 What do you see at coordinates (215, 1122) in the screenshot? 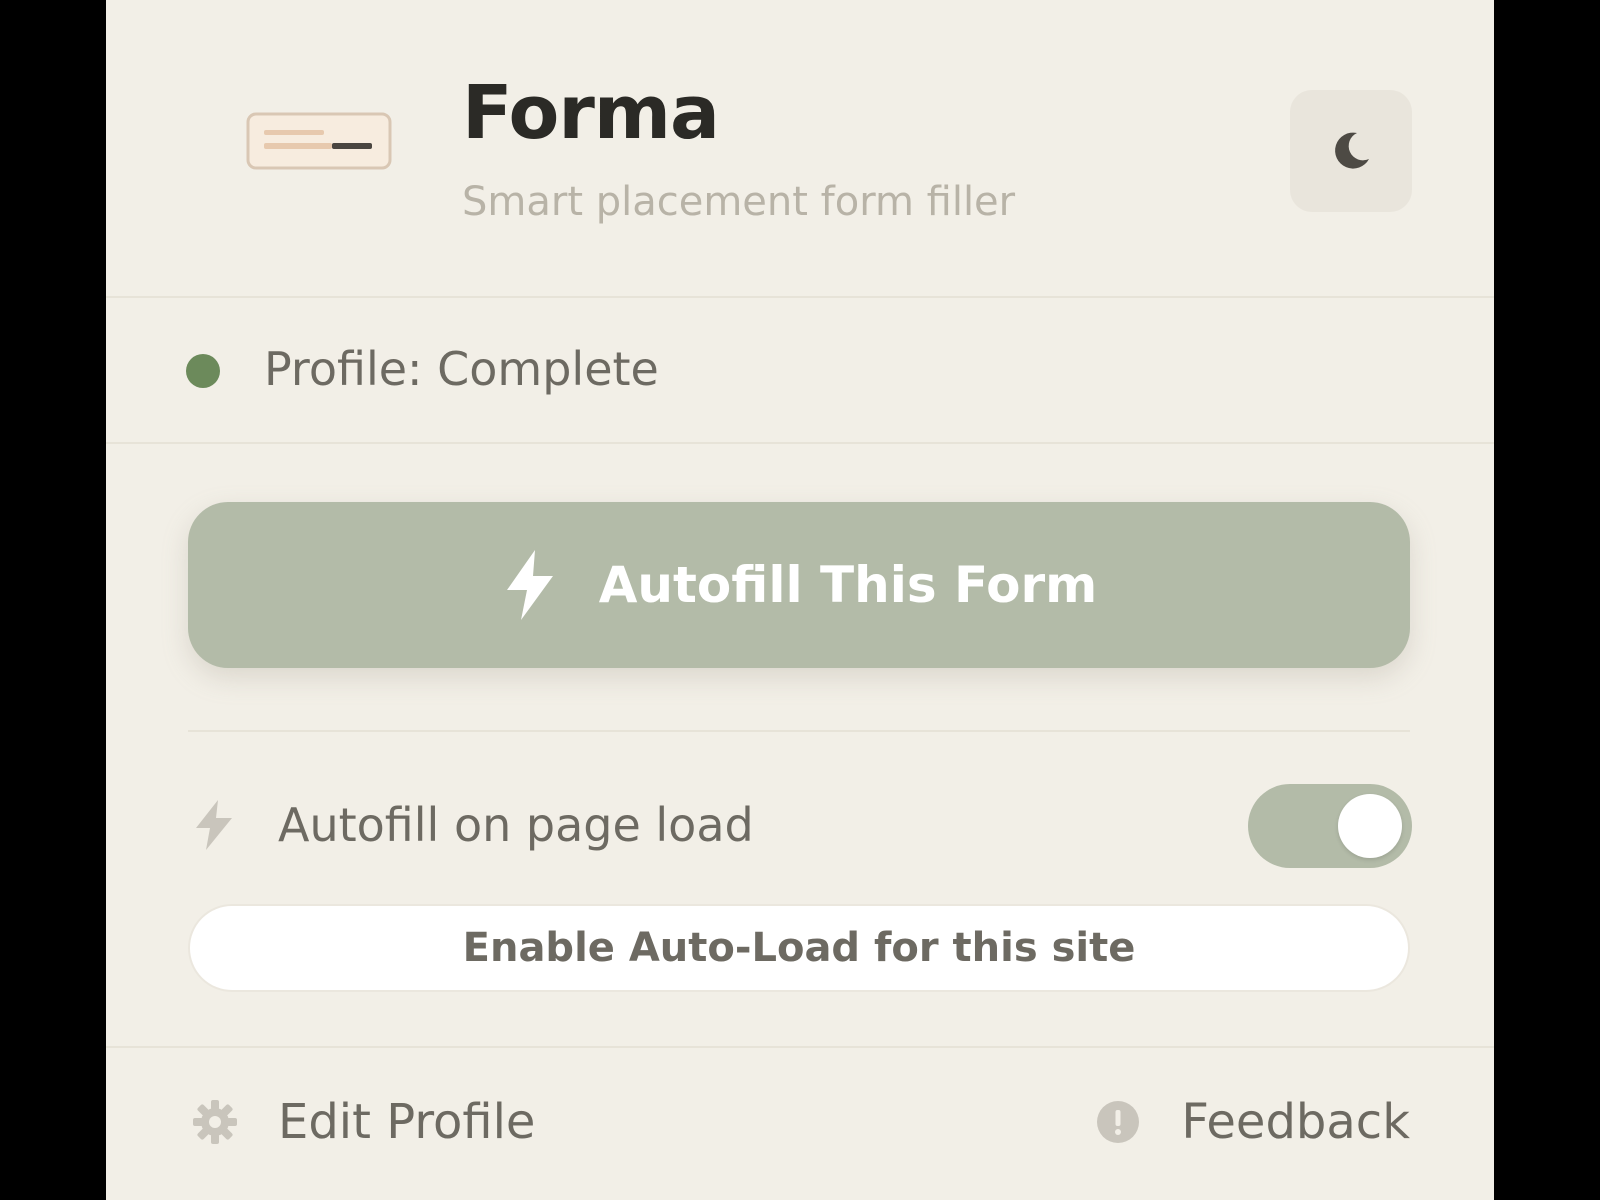
I see `gear-icon` at bounding box center [215, 1122].